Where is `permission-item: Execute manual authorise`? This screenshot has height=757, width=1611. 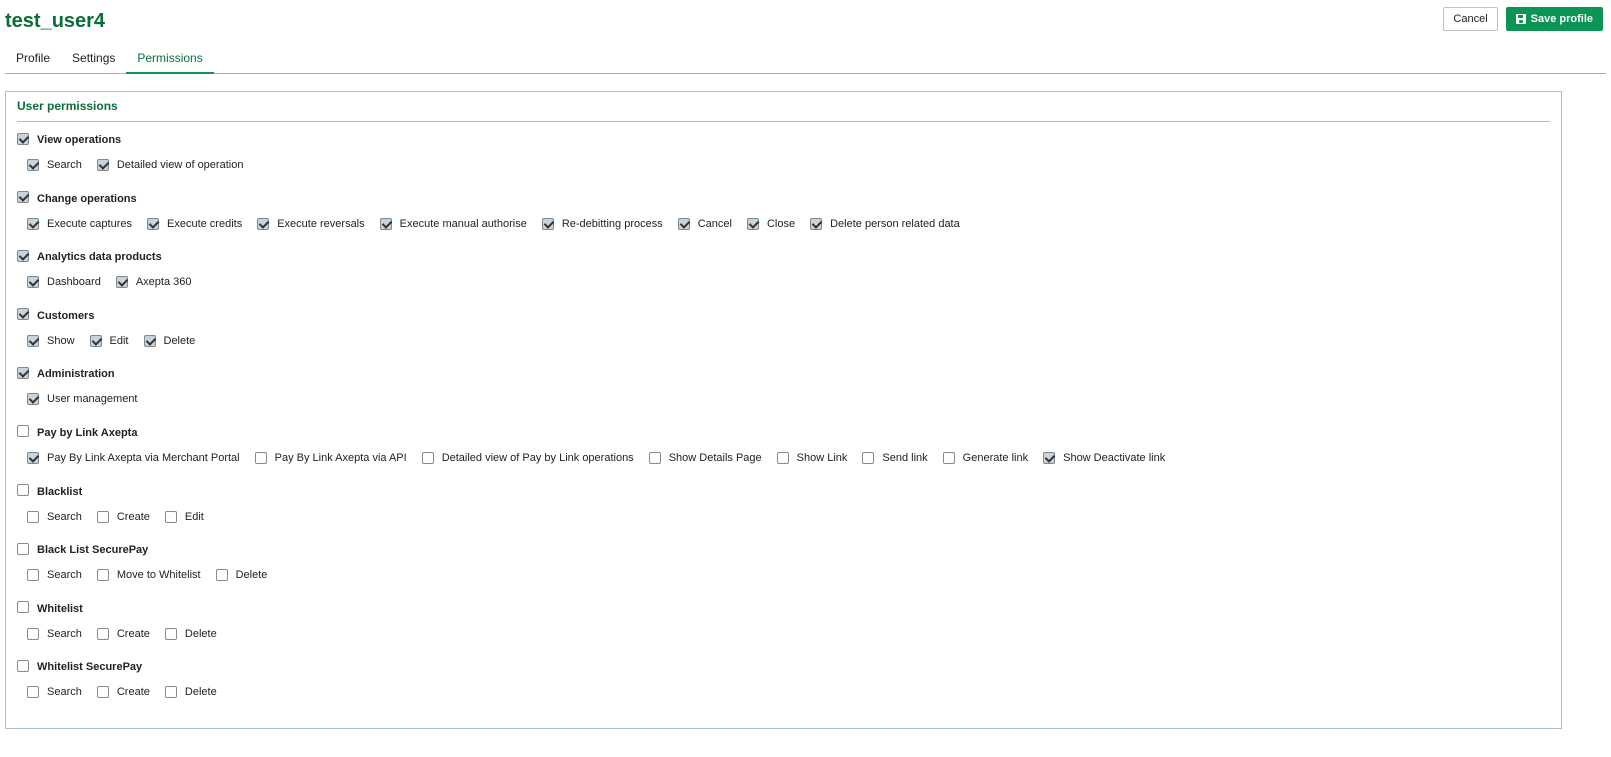 permission-item: Execute manual authorise is located at coordinates (453, 223).